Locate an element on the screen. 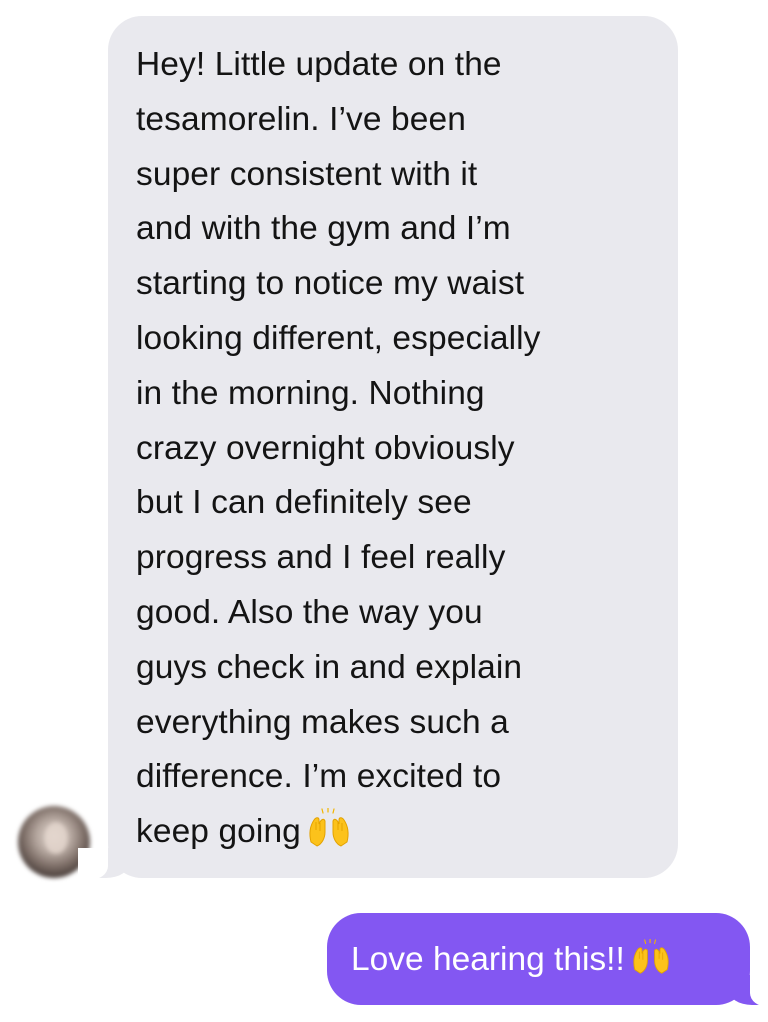  outgoing-message-text: Love hearing this!! is located at coordinates (511, 958).